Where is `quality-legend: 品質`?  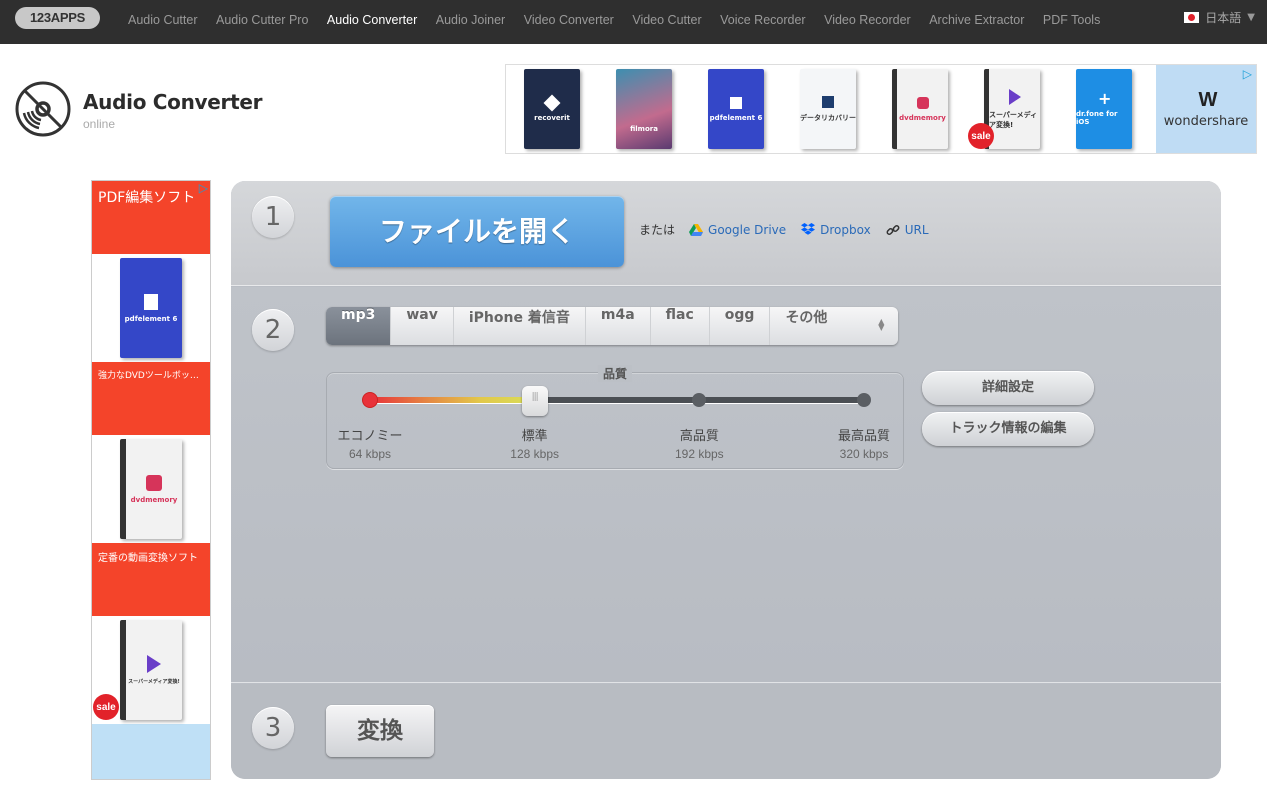 quality-legend: 品質 is located at coordinates (615, 373).